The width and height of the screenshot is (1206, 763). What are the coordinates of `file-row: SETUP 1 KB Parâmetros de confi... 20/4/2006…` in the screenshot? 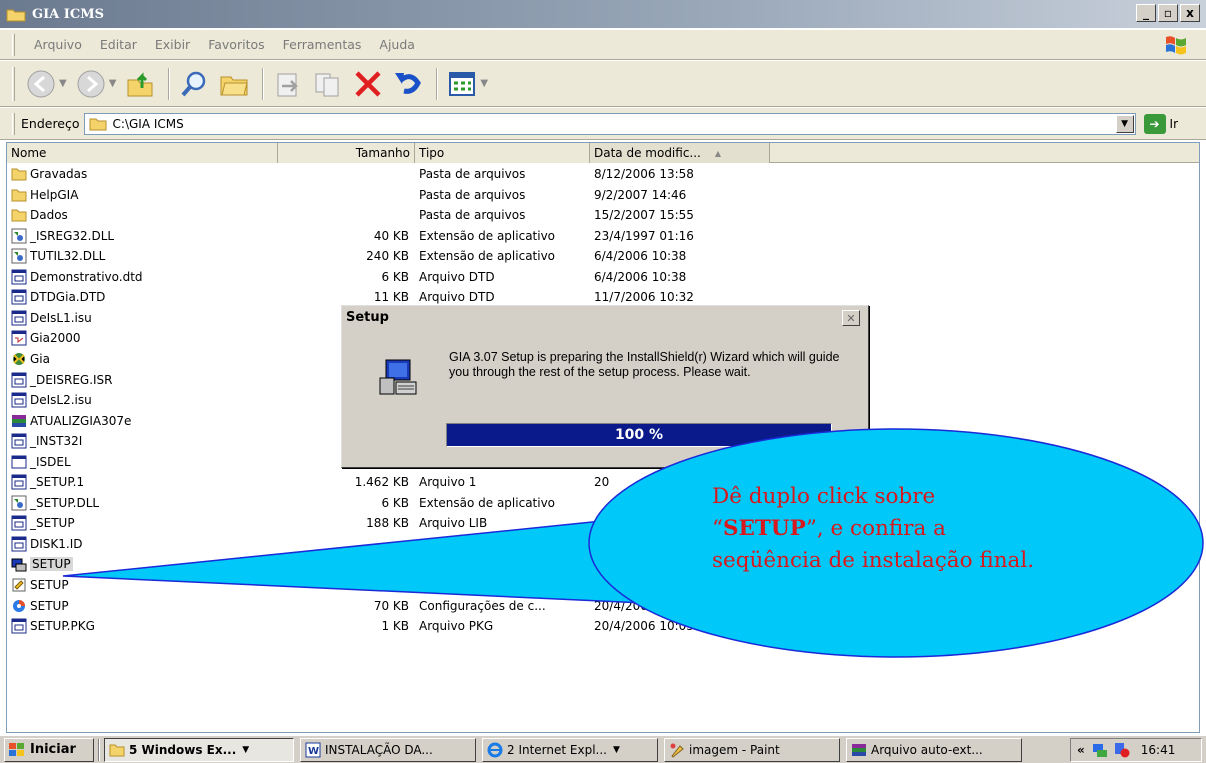 It's located at (388, 585).